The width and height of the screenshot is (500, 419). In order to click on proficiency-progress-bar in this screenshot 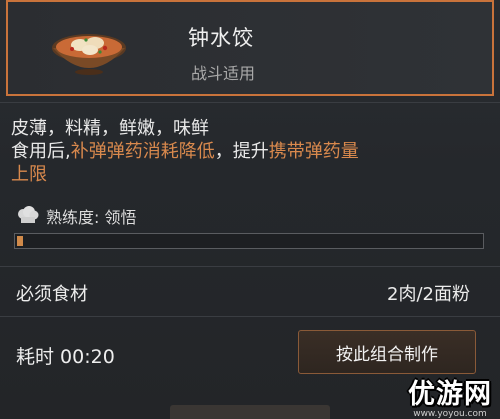, I will do `click(249, 241)`.